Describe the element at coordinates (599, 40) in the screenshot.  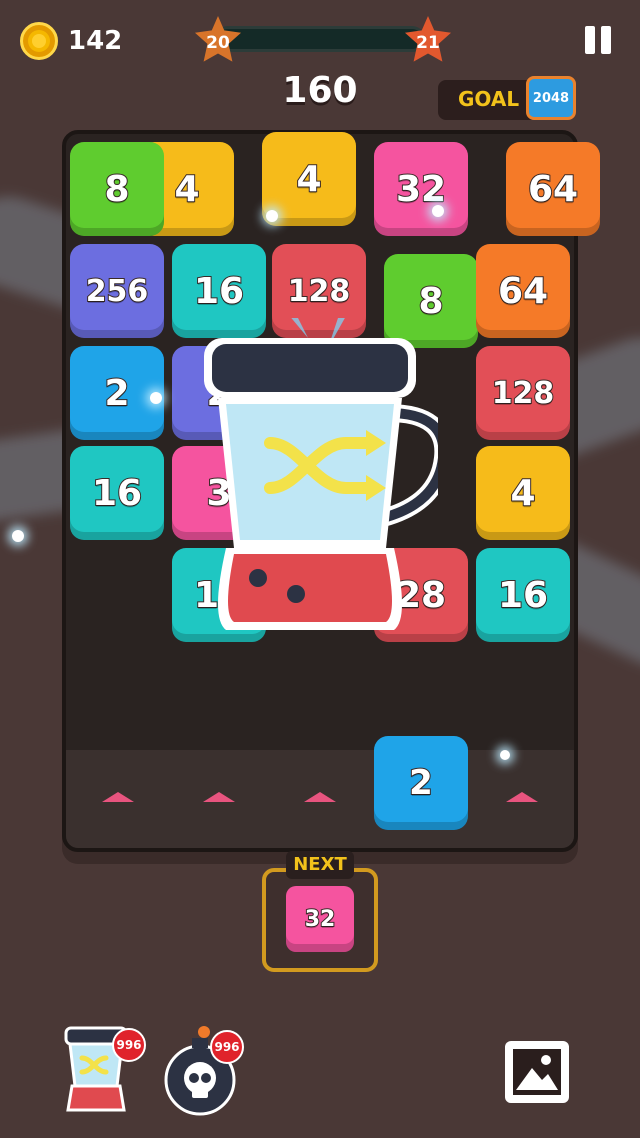
I see `pause-button` at that location.